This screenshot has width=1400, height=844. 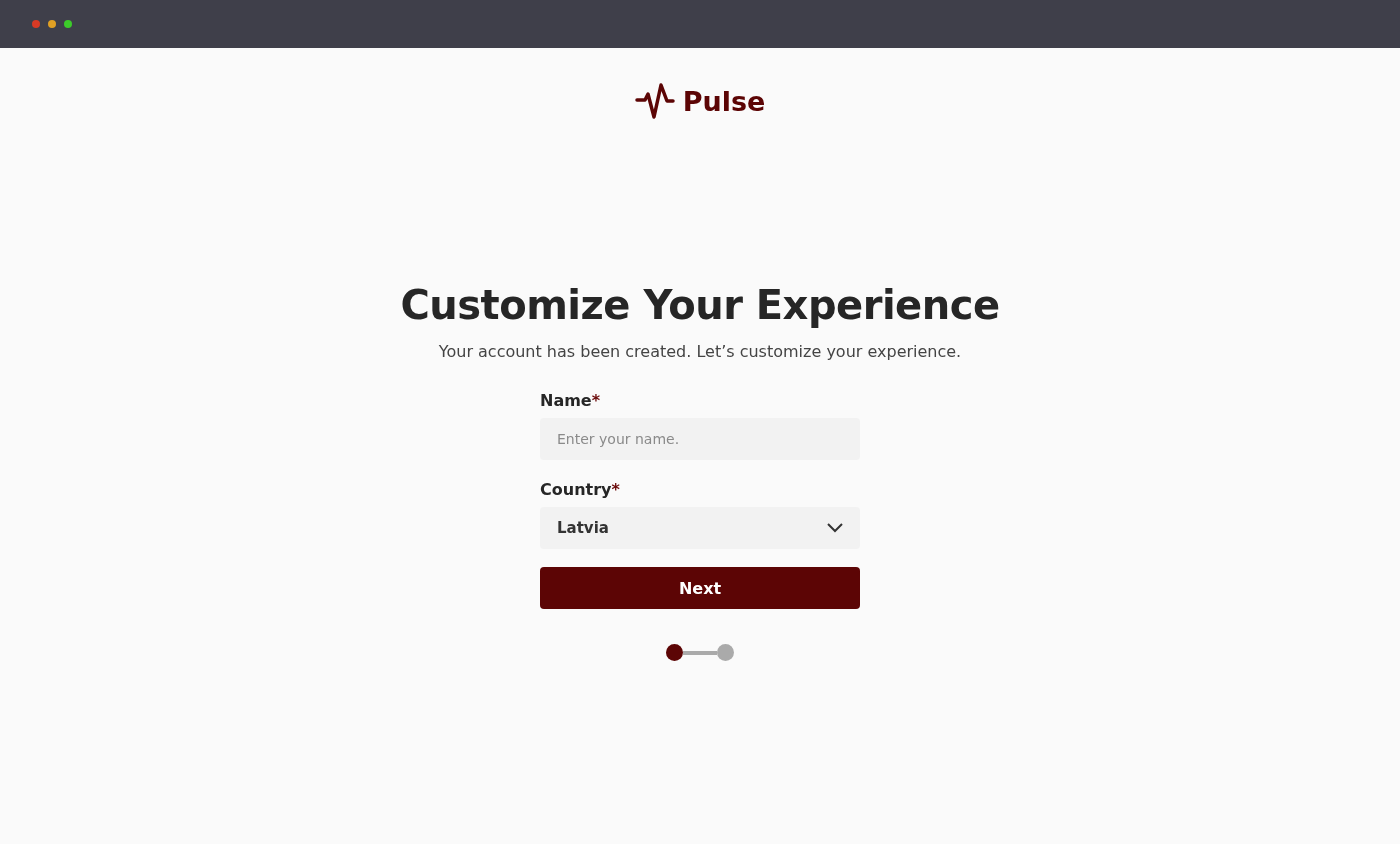 What do you see at coordinates (654, 101) in the screenshot?
I see `pulse-icon` at bounding box center [654, 101].